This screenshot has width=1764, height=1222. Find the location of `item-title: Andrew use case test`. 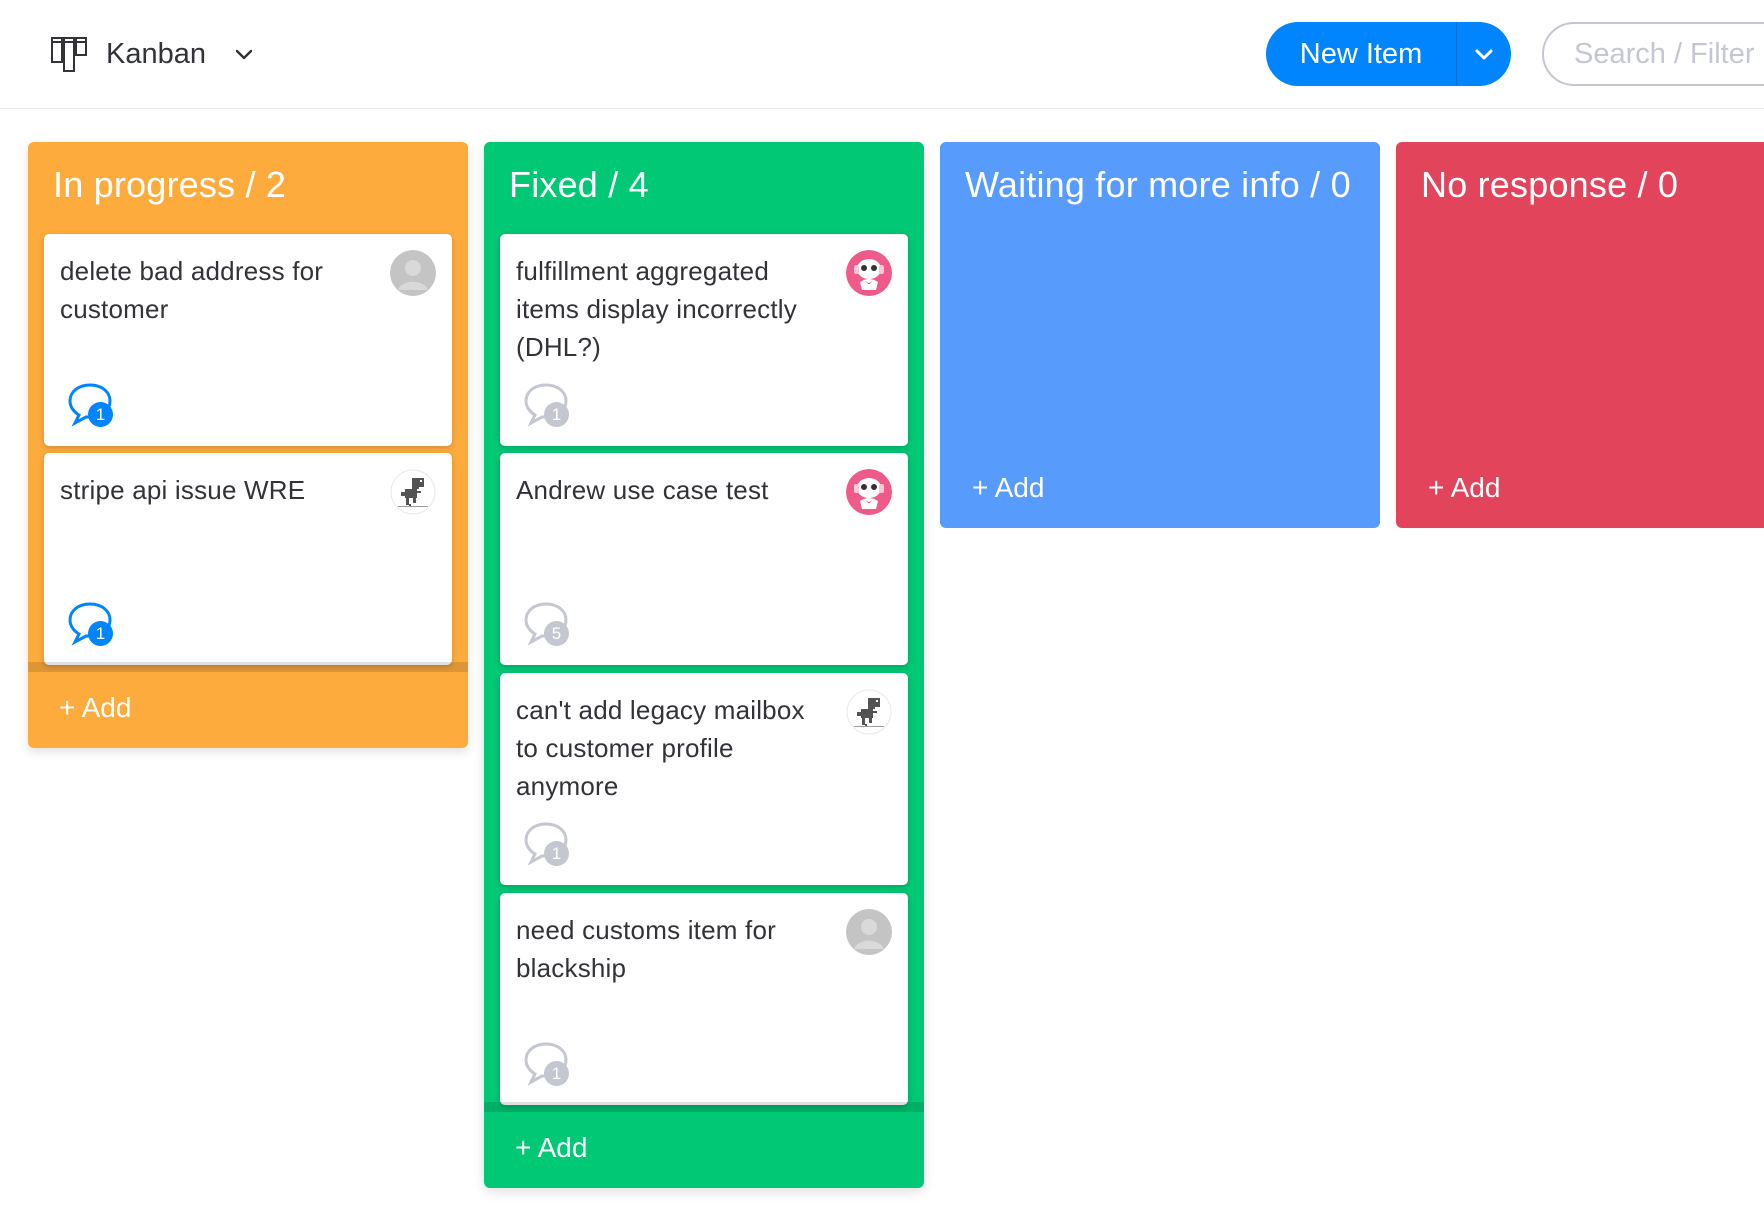

item-title: Andrew use case test is located at coordinates (642, 490).